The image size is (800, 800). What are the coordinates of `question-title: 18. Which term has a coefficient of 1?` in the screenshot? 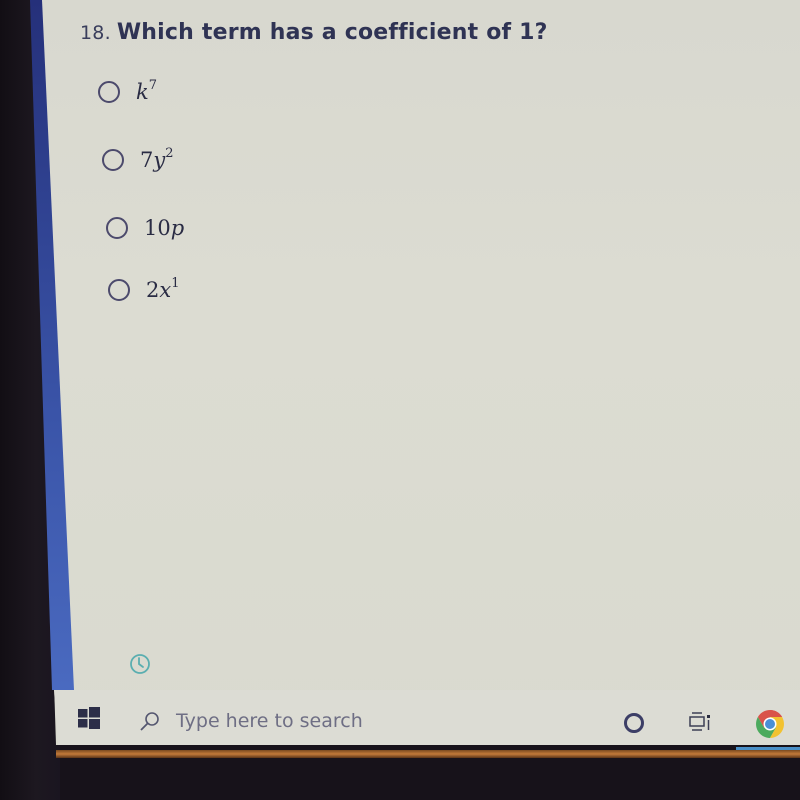 It's located at (314, 32).